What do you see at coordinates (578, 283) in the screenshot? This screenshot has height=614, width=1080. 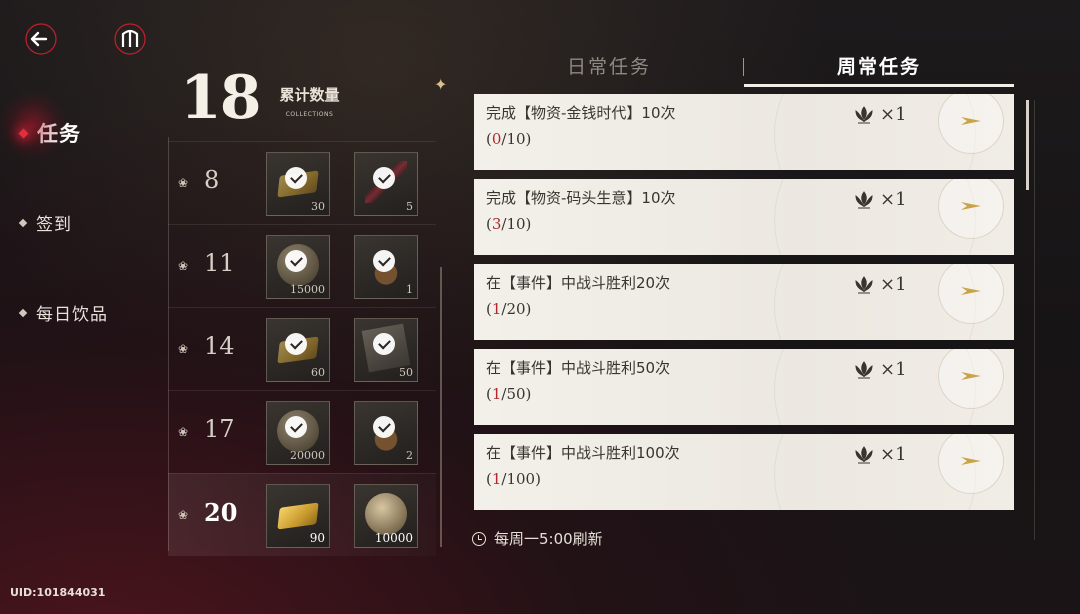 I see `task-description: 在【事件】中战斗胜利20次` at bounding box center [578, 283].